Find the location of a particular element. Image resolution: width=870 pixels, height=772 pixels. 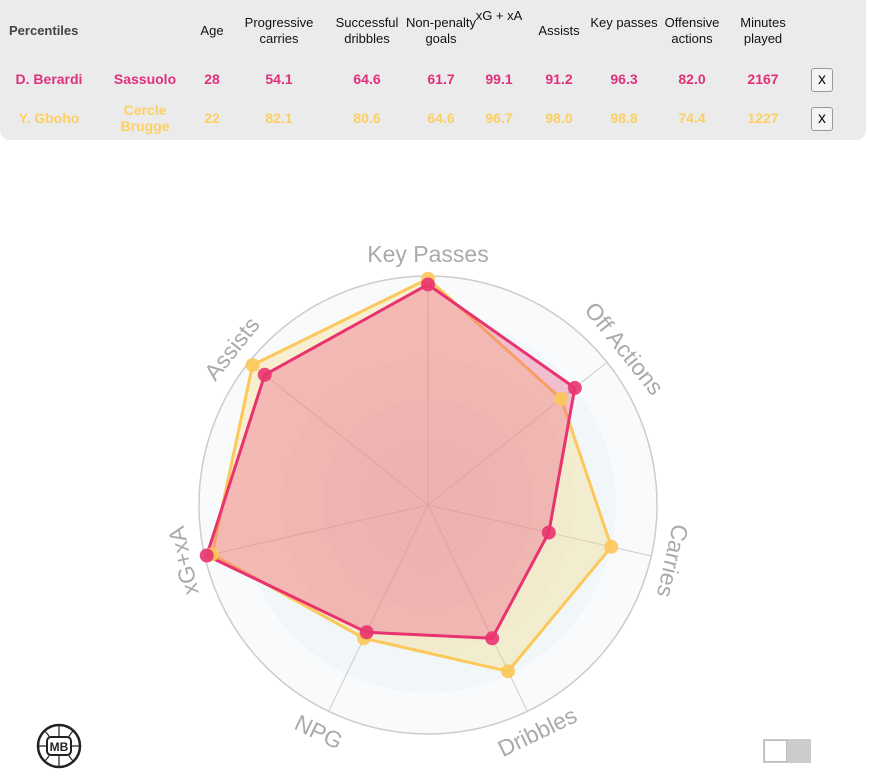

view-toggle is located at coordinates (787, 751).